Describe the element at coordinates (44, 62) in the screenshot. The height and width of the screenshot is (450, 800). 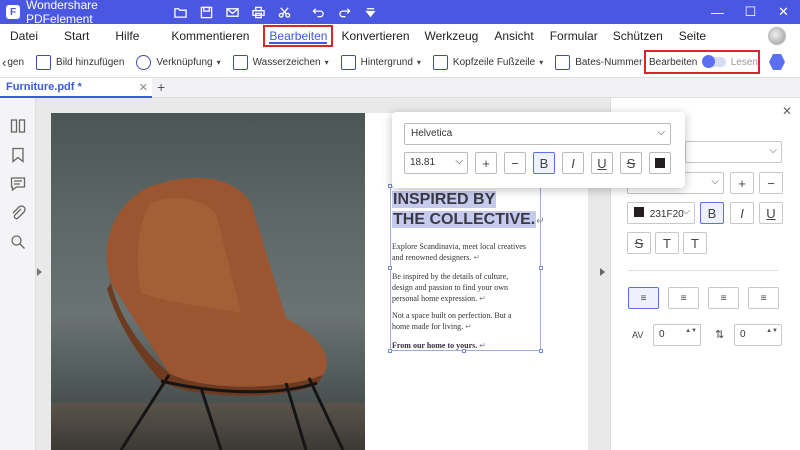
I see `image-icon` at that location.